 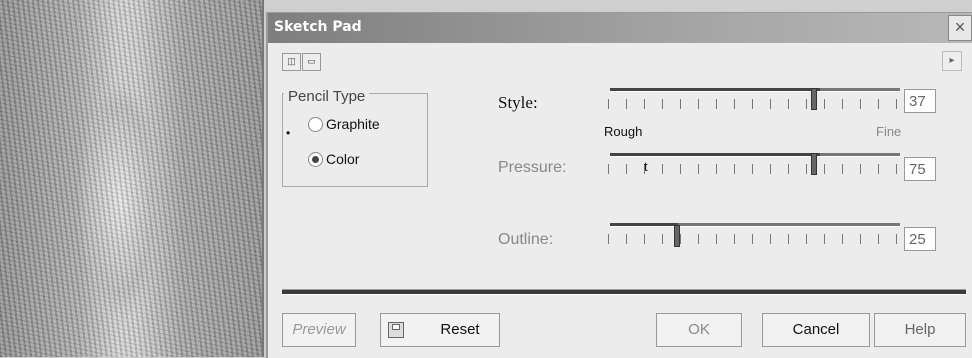 I want to click on split-preview-icon: ◫, so click(x=291, y=62).